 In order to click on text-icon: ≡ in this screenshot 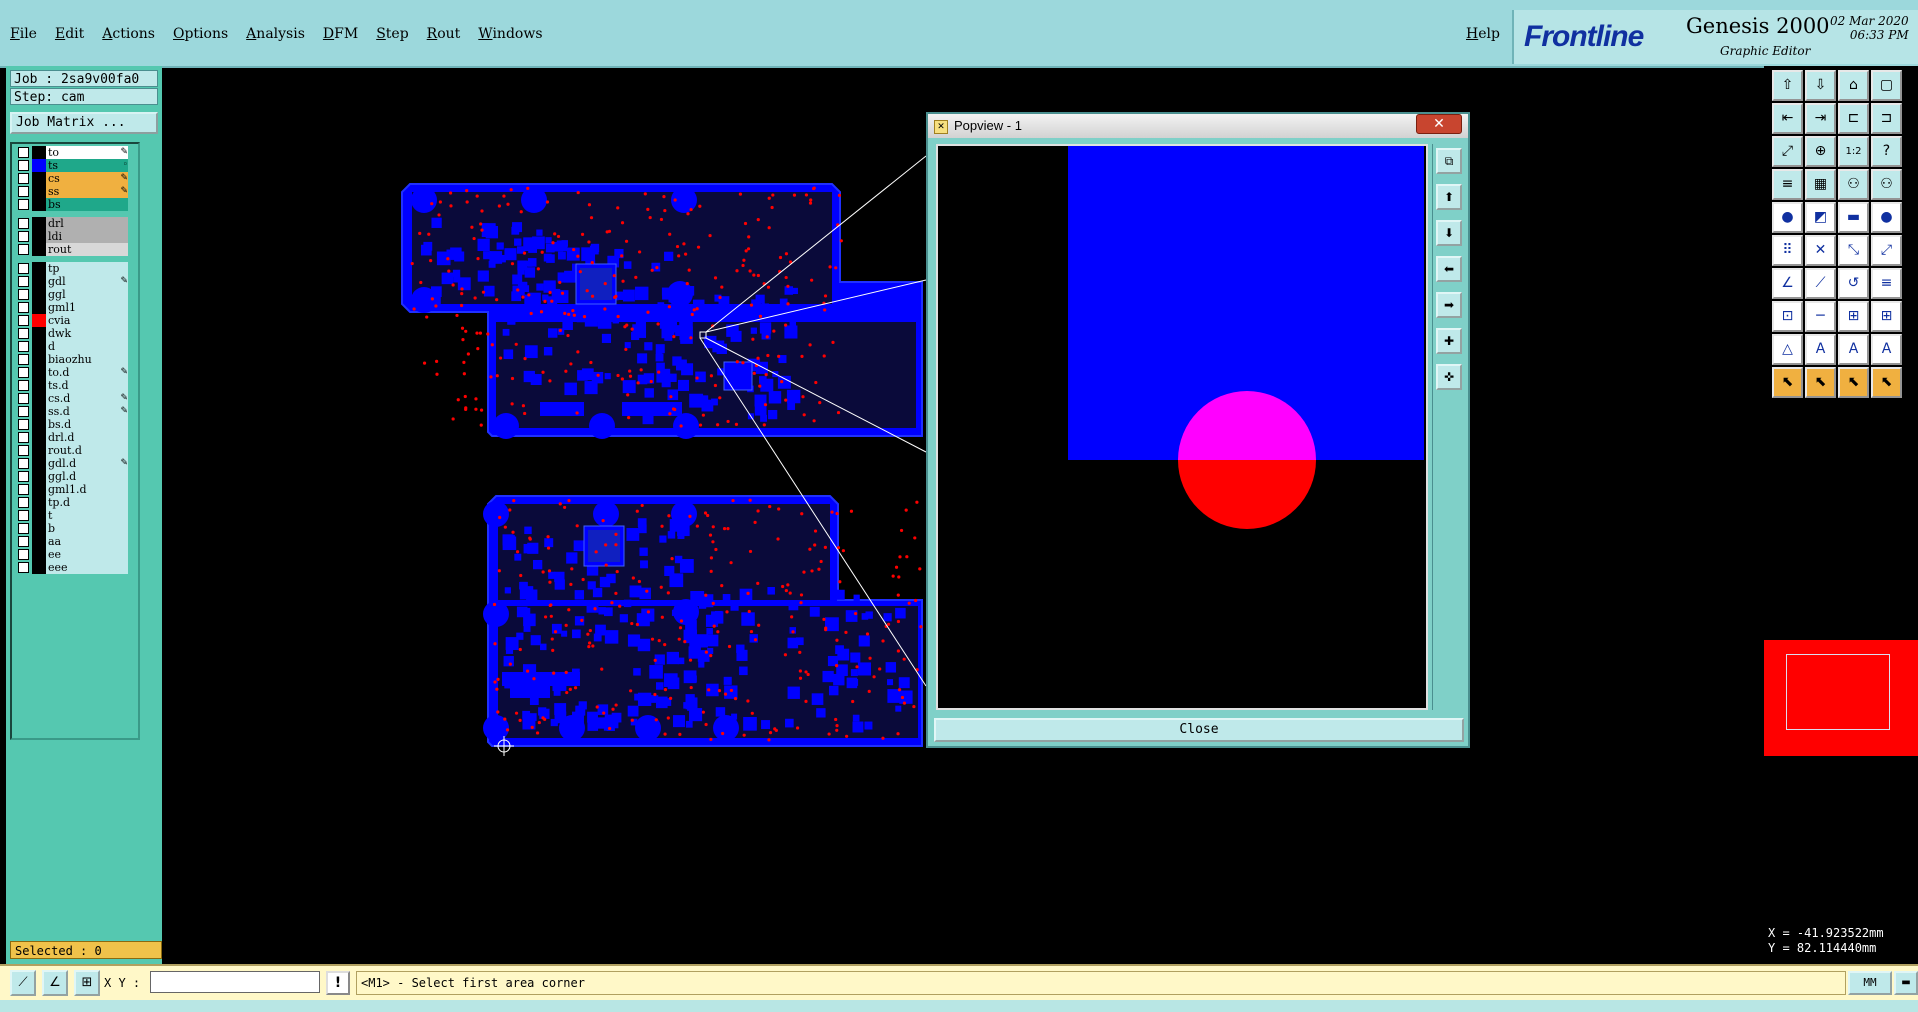, I will do `click(1886, 283)`.